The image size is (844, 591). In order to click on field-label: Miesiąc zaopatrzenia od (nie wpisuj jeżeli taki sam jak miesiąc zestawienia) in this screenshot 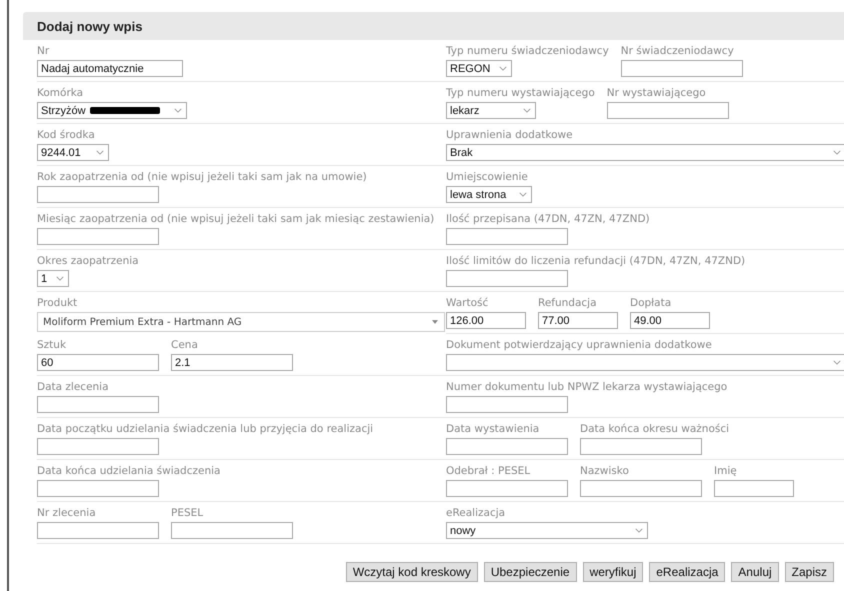, I will do `click(235, 219)`.